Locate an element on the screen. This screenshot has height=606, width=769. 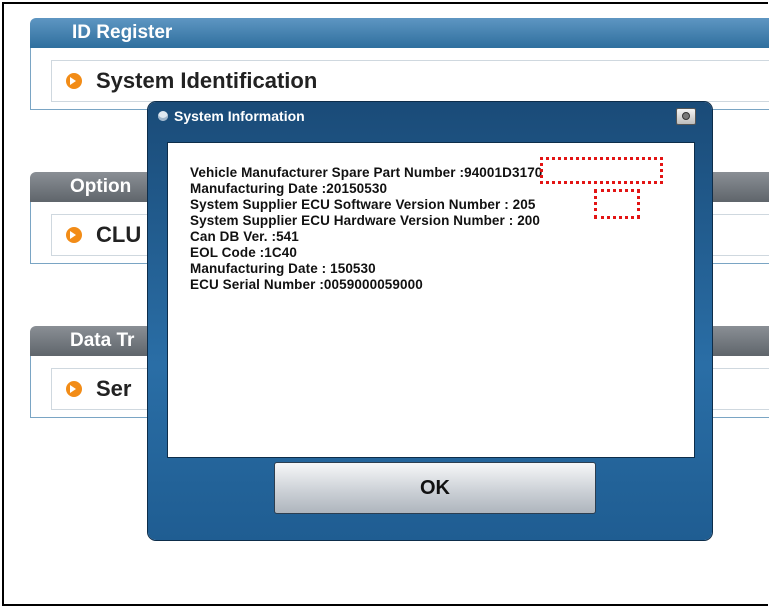
id-register-body: System Identification is located at coordinates (399, 79).